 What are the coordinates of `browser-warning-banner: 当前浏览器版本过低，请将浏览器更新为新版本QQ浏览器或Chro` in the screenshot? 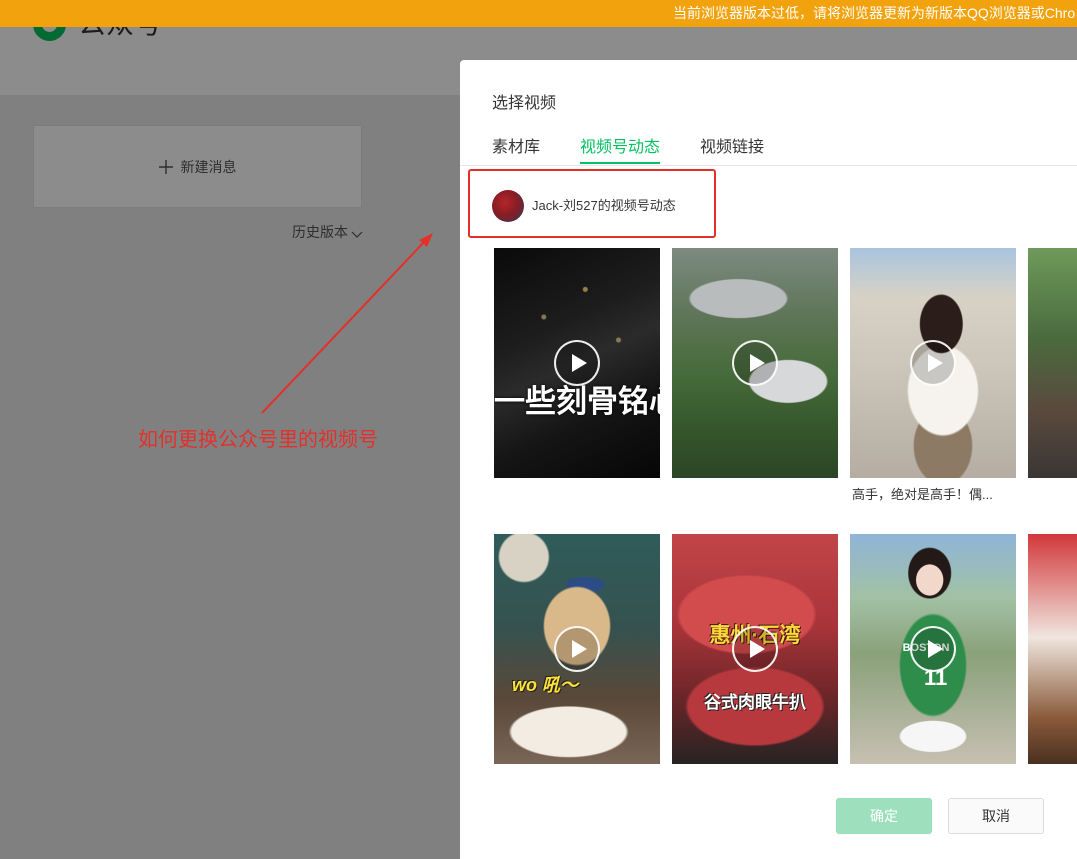 It's located at (538, 13).